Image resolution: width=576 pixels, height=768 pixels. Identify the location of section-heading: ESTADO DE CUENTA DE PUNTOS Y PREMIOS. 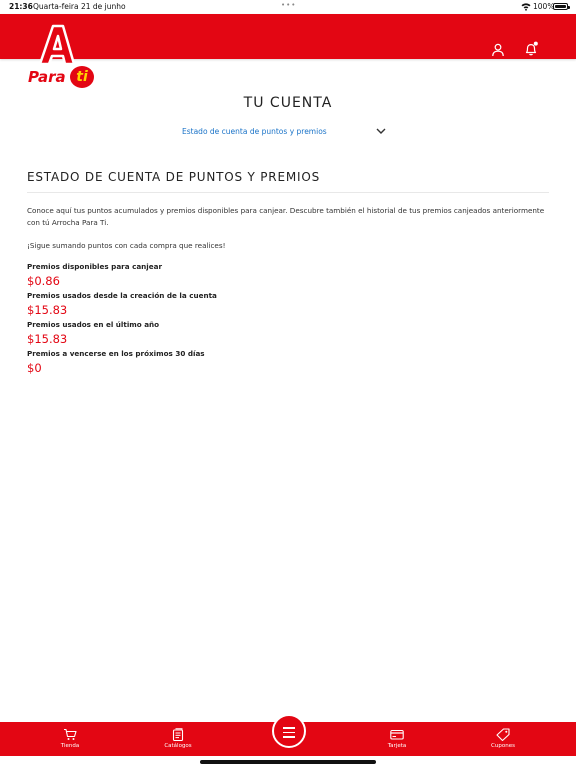
(173, 177).